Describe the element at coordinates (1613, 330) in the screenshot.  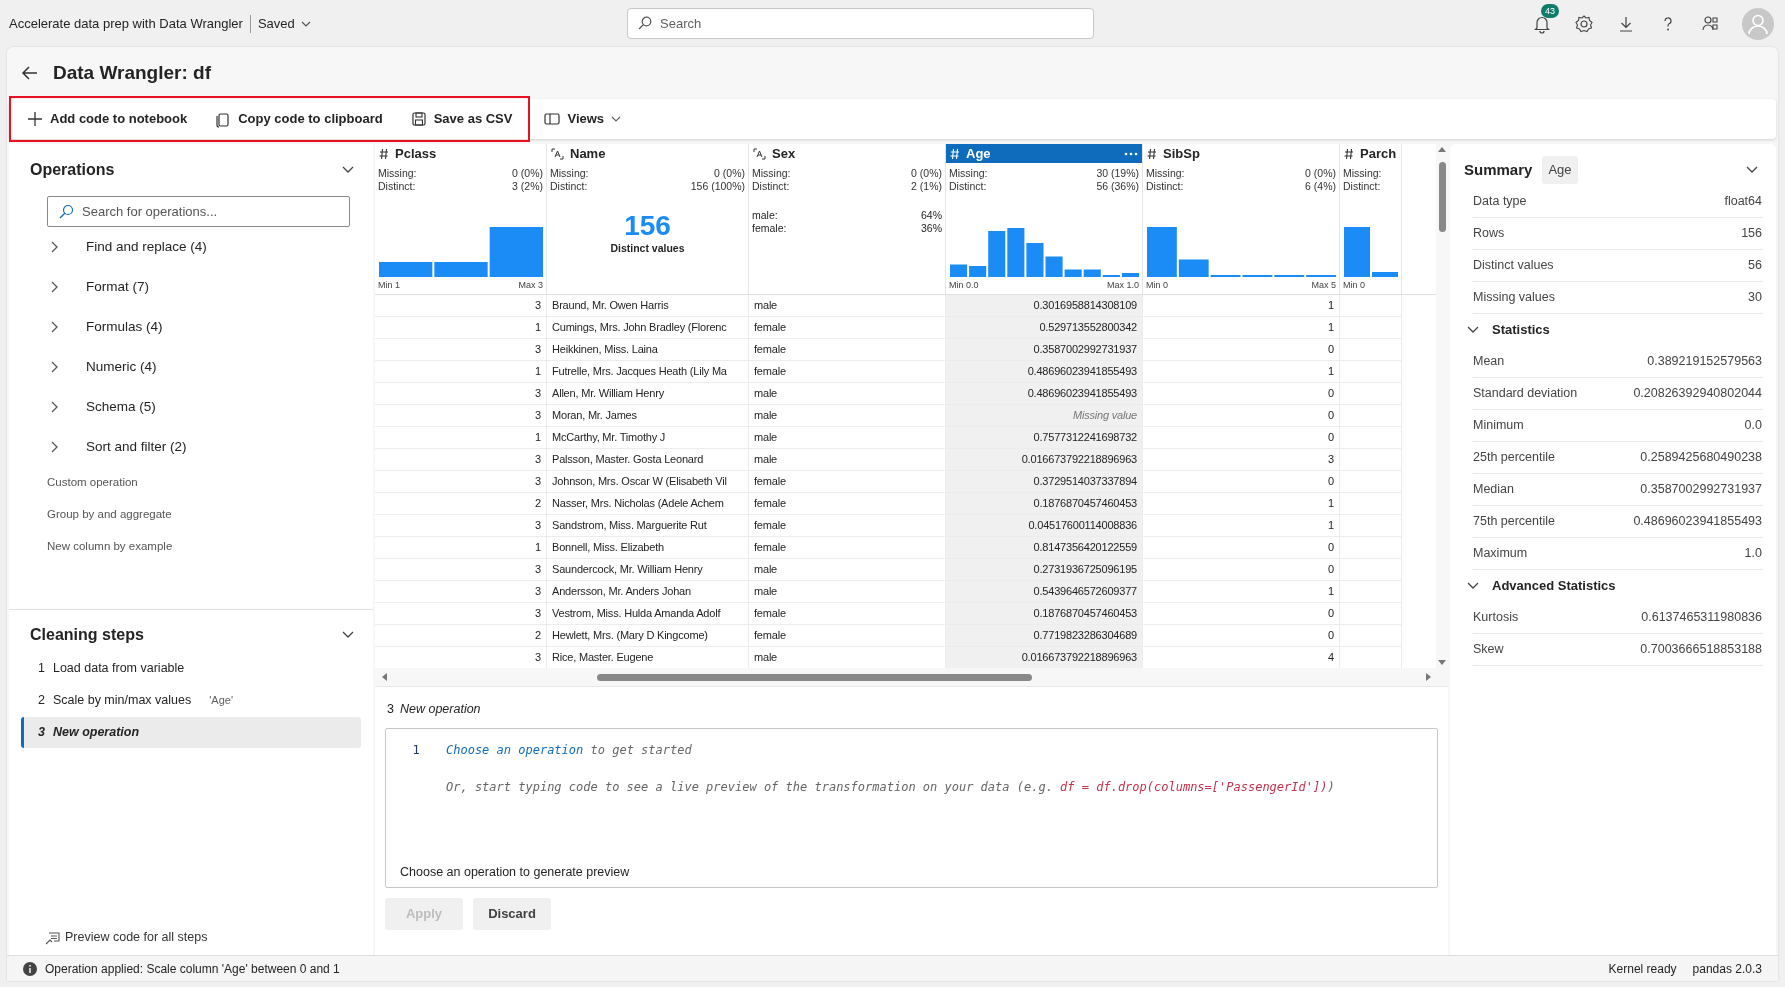
I see `section-toggle: Statistics` at that location.